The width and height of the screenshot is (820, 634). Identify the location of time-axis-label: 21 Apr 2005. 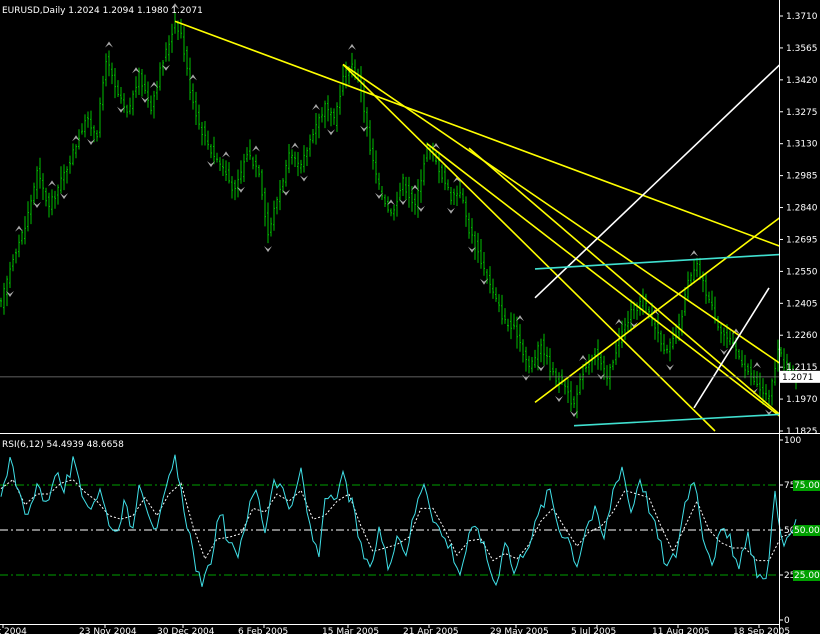
(431, 630).